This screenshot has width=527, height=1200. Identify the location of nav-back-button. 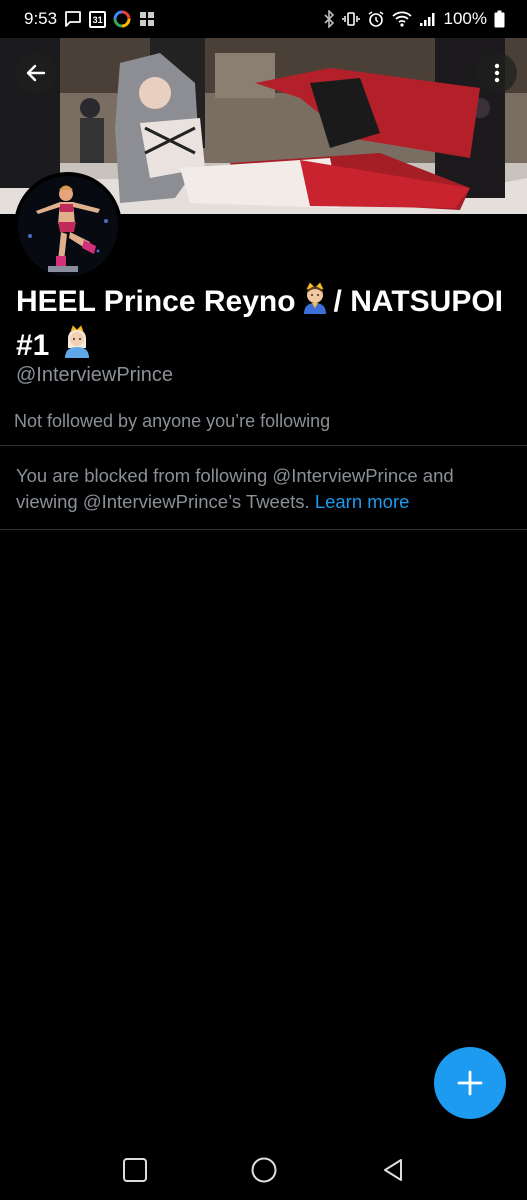
(393, 1170).